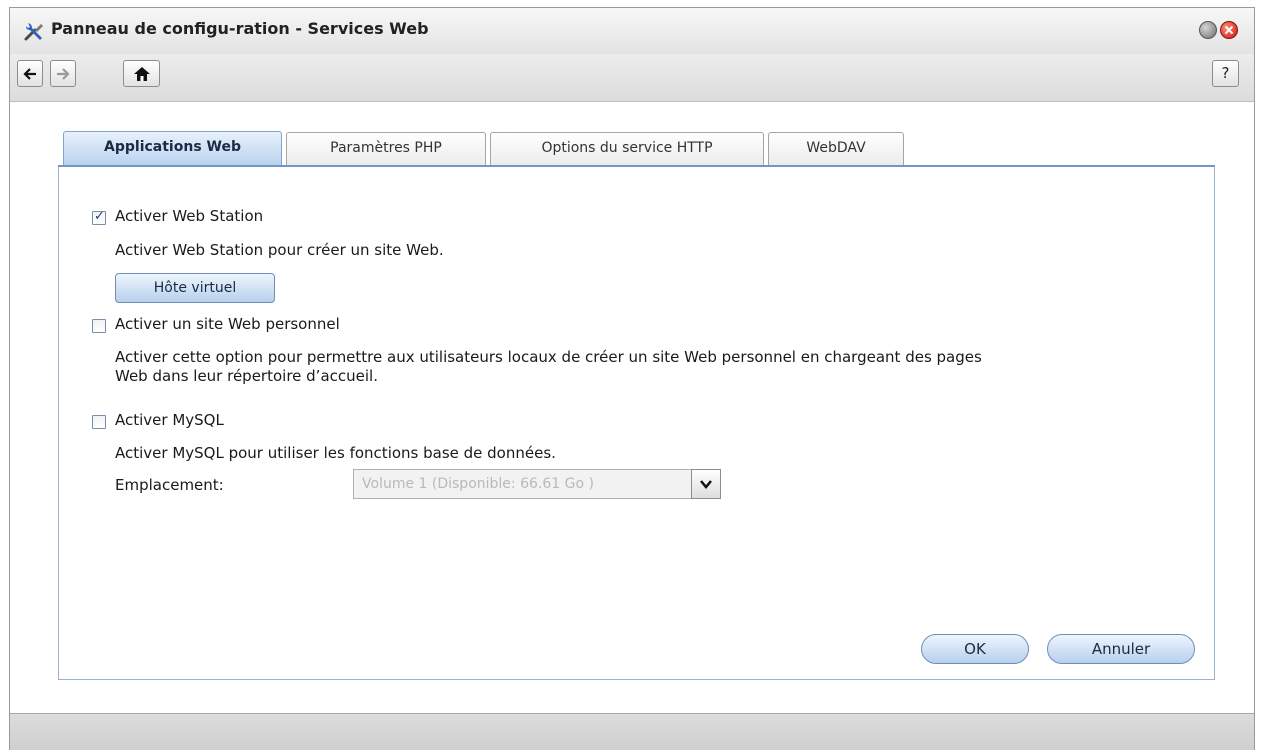 The image size is (1262, 756). What do you see at coordinates (195, 288) in the screenshot?
I see `virtual-host-button: Hôte virtuel` at bounding box center [195, 288].